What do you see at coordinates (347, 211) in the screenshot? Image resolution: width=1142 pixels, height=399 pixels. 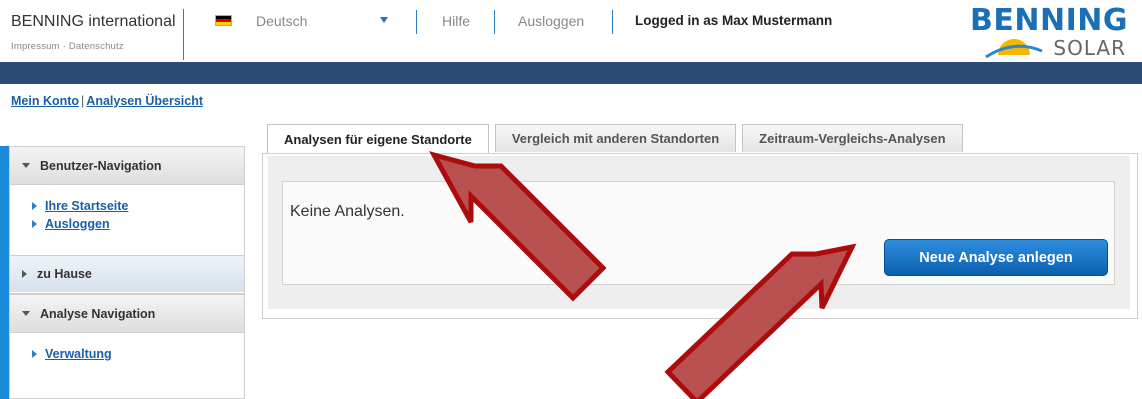 I see `empty-state-message: Keine Analysen.` at bounding box center [347, 211].